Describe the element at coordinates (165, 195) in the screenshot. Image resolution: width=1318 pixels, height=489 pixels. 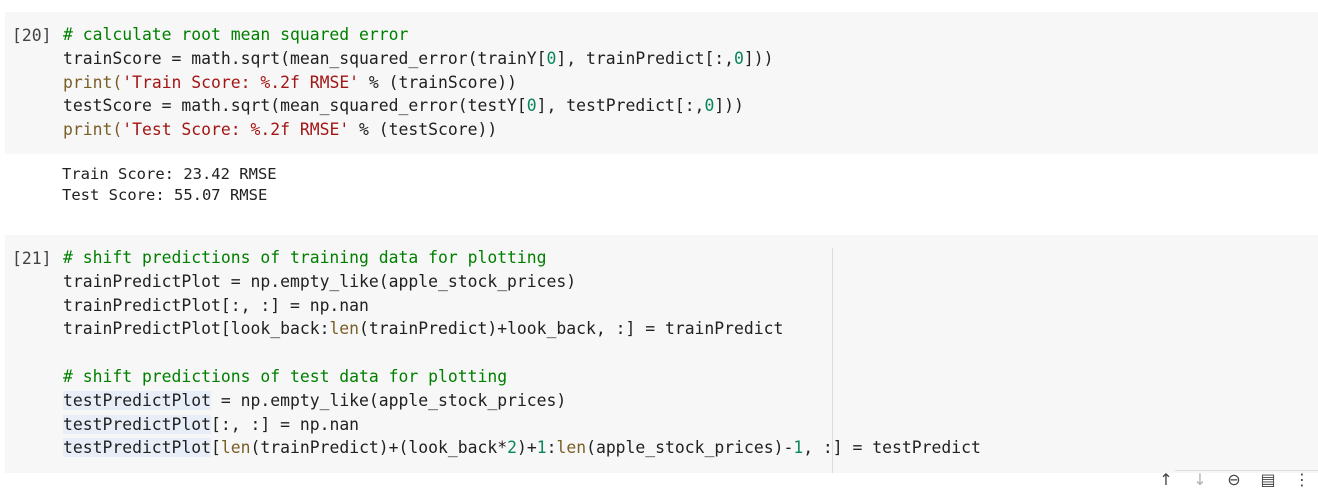
I see `output-line: Test Score: 55.07 RMSE` at that location.